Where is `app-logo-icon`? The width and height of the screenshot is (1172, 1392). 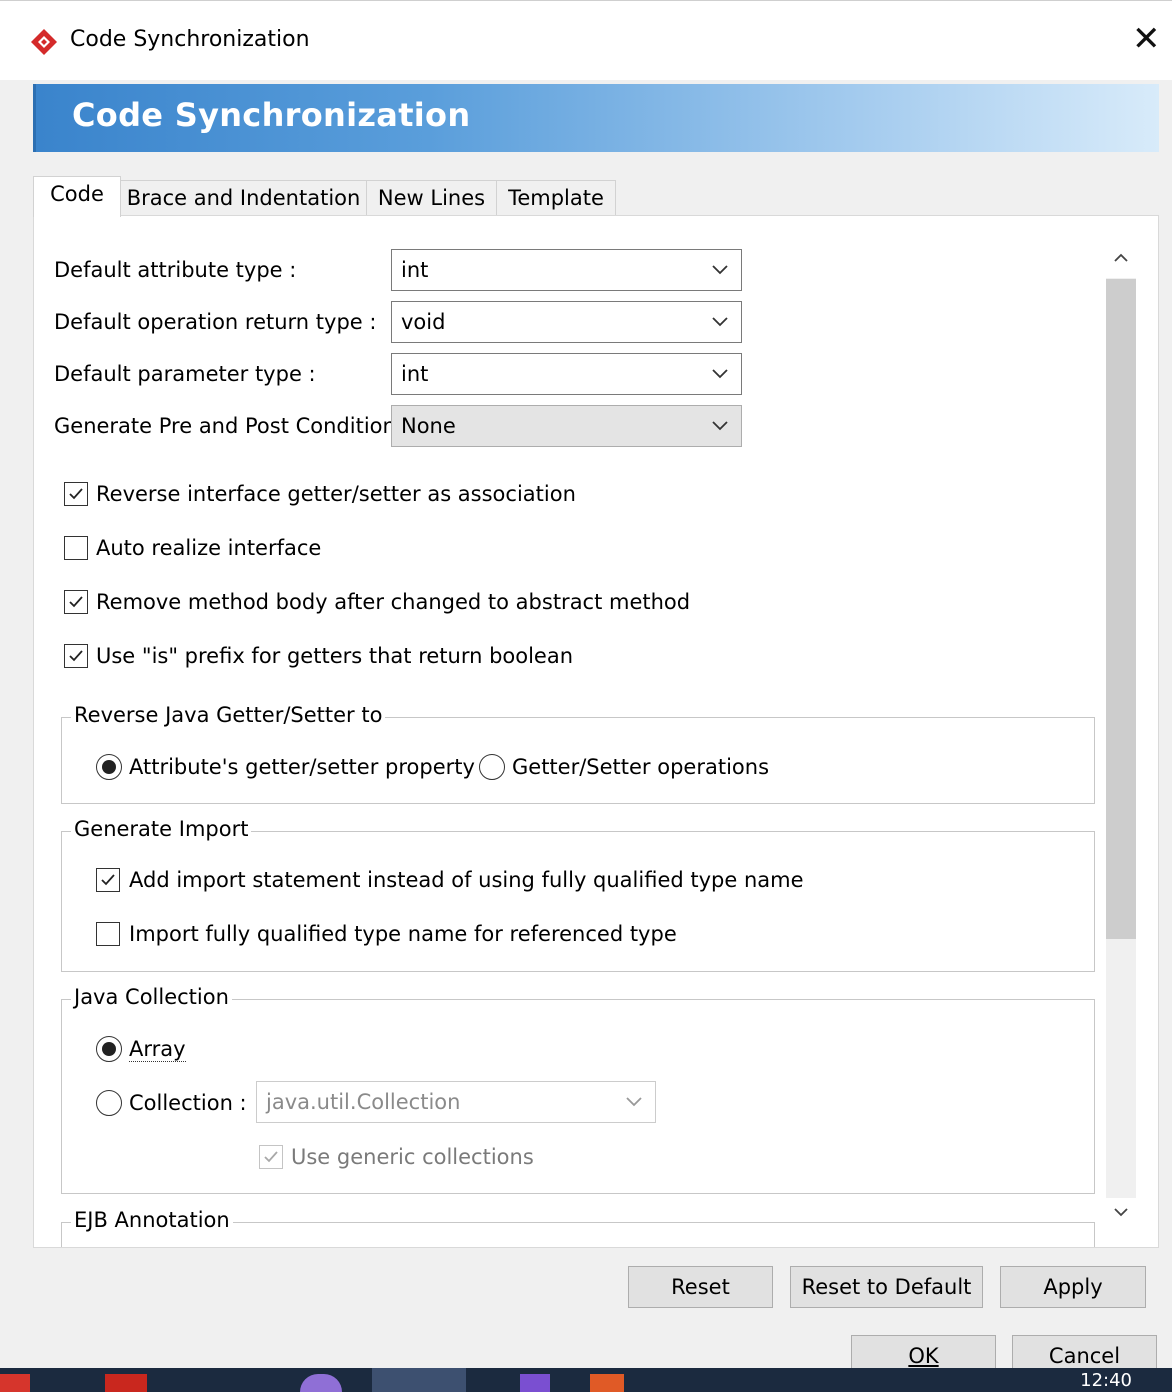 app-logo-icon is located at coordinates (44, 42).